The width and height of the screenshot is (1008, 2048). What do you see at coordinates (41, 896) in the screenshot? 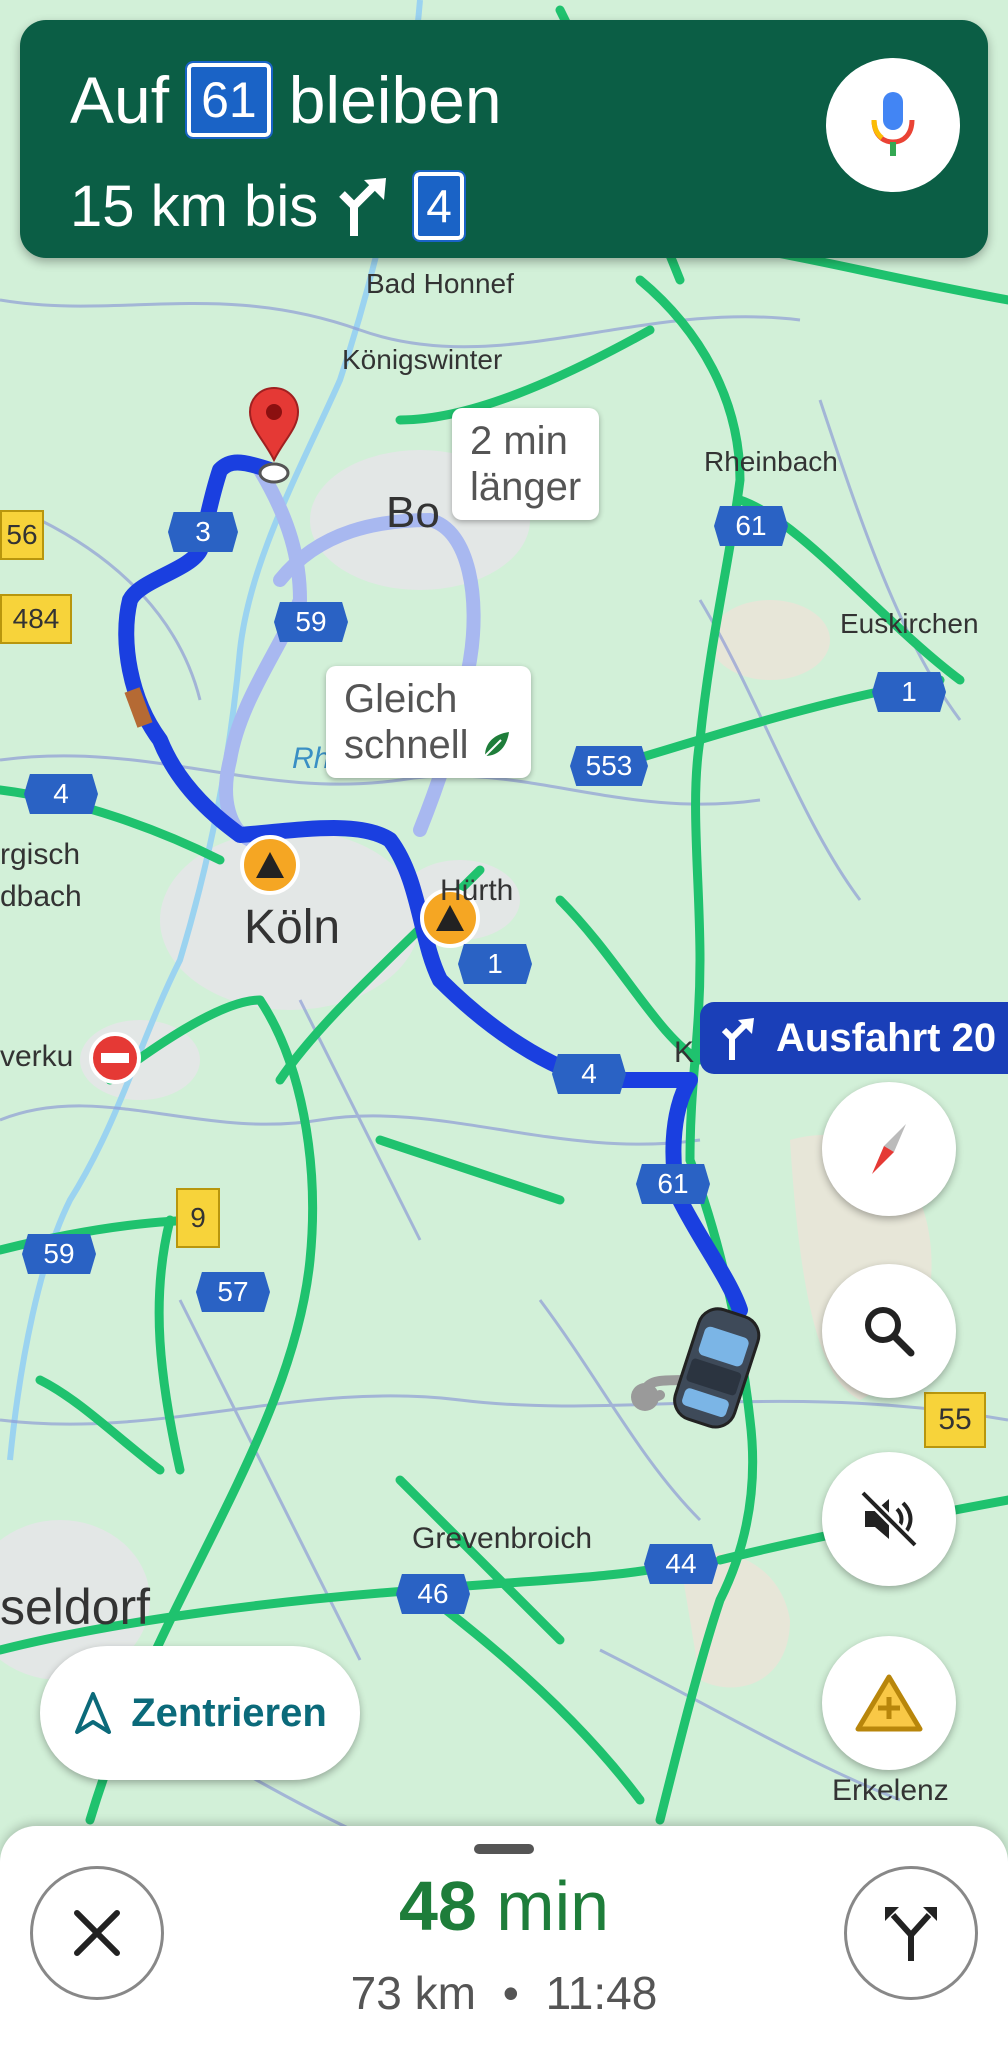
I see `place-label: dbach` at bounding box center [41, 896].